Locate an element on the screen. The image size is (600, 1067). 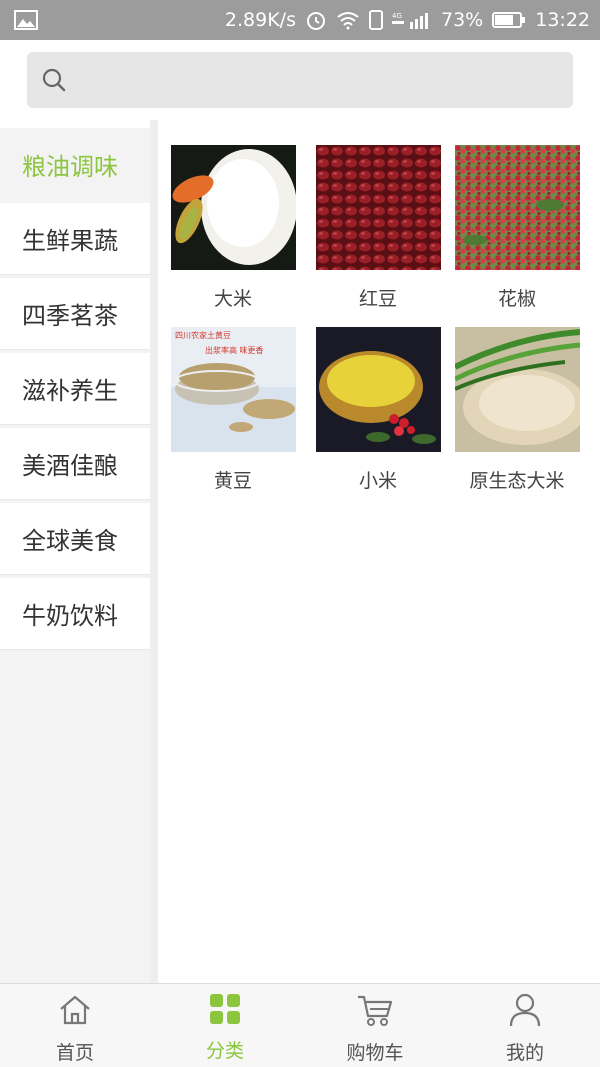
battery-icon is located at coordinates (509, 20).